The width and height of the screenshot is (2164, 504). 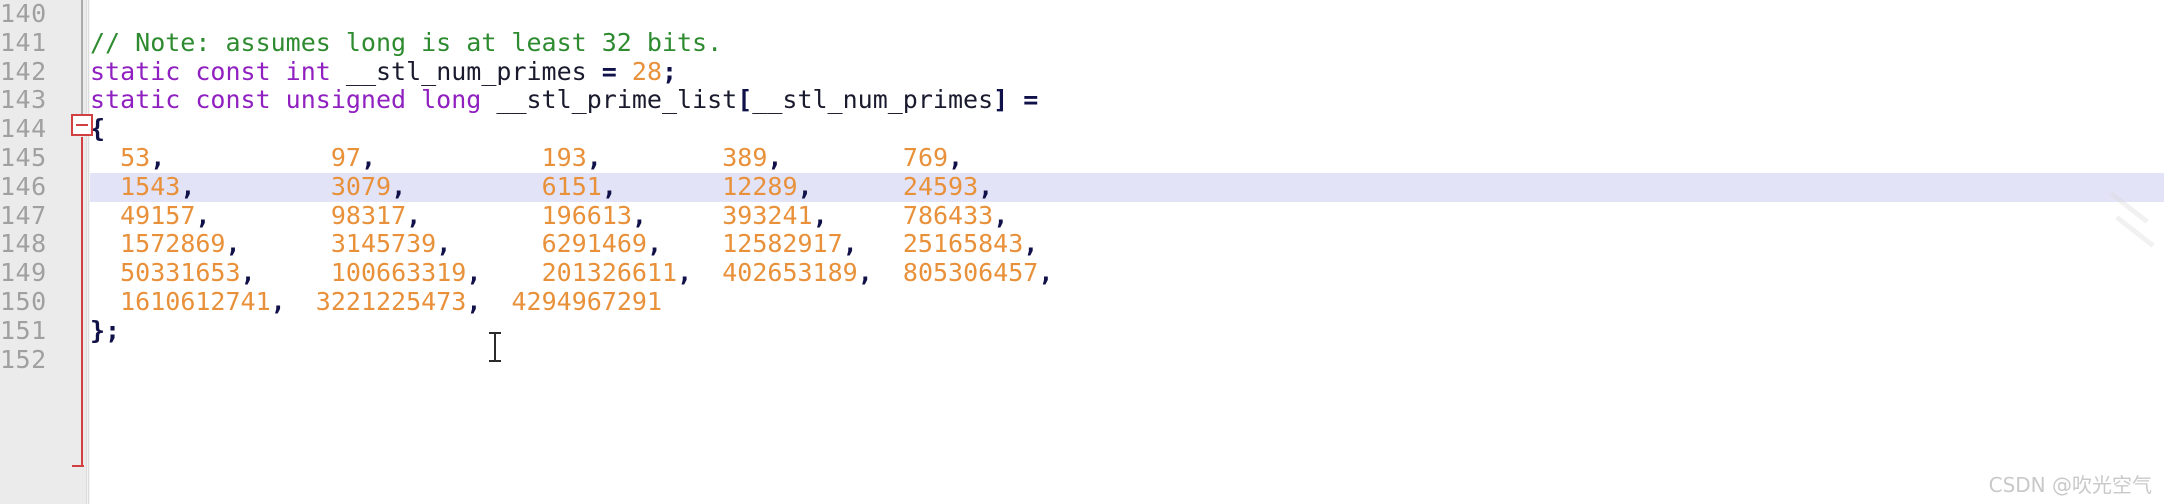 What do you see at coordinates (1127, 129) in the screenshot?
I see `code-line-144: {` at bounding box center [1127, 129].